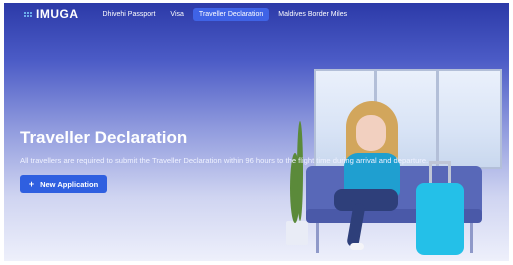 Image resolution: width=513 pixels, height=265 pixels. Describe the element at coordinates (300, 171) in the screenshot. I see `plant-leaf-illustration` at that location.